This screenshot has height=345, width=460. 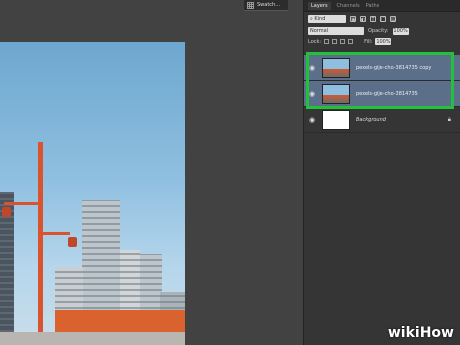 I want to click on layer-row: ◉ Background 🔒︎, so click(x=382, y=120).